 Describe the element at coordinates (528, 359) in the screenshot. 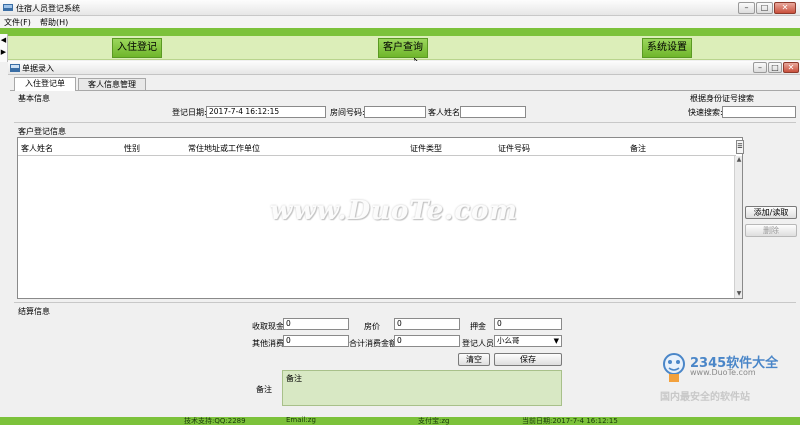

I see `save-button: 保存` at that location.